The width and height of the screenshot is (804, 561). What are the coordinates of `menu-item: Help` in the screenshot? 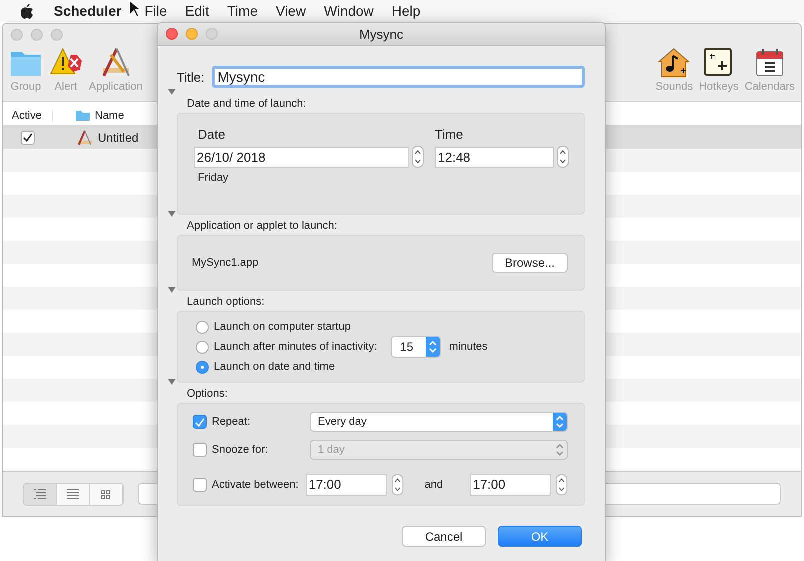 It's located at (406, 11).